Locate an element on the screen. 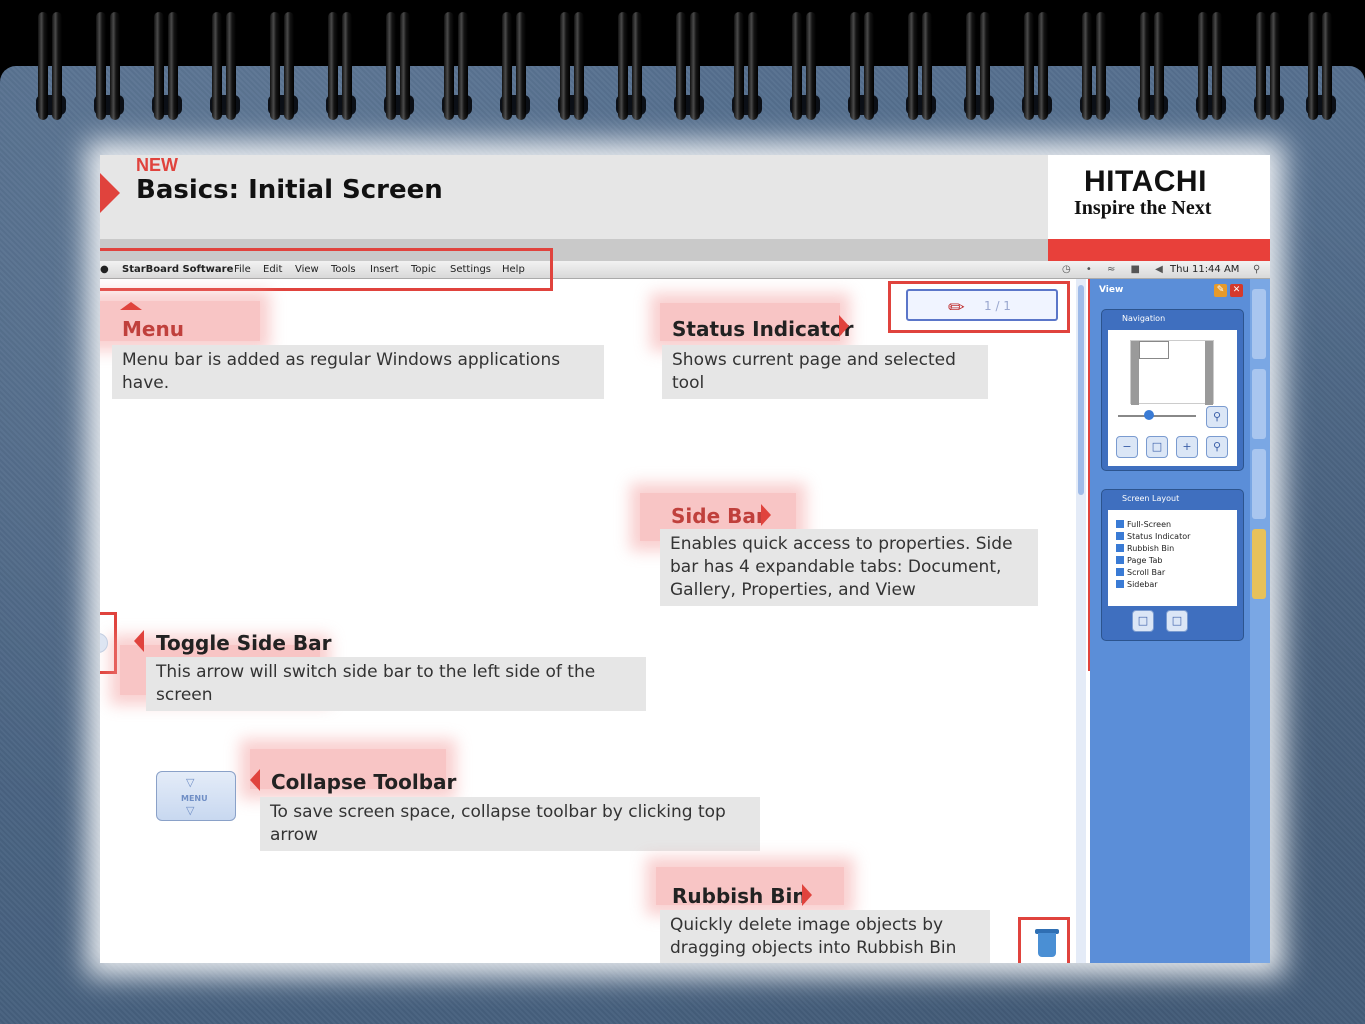  layout-option: Scroll Bar is located at coordinates (1140, 572).